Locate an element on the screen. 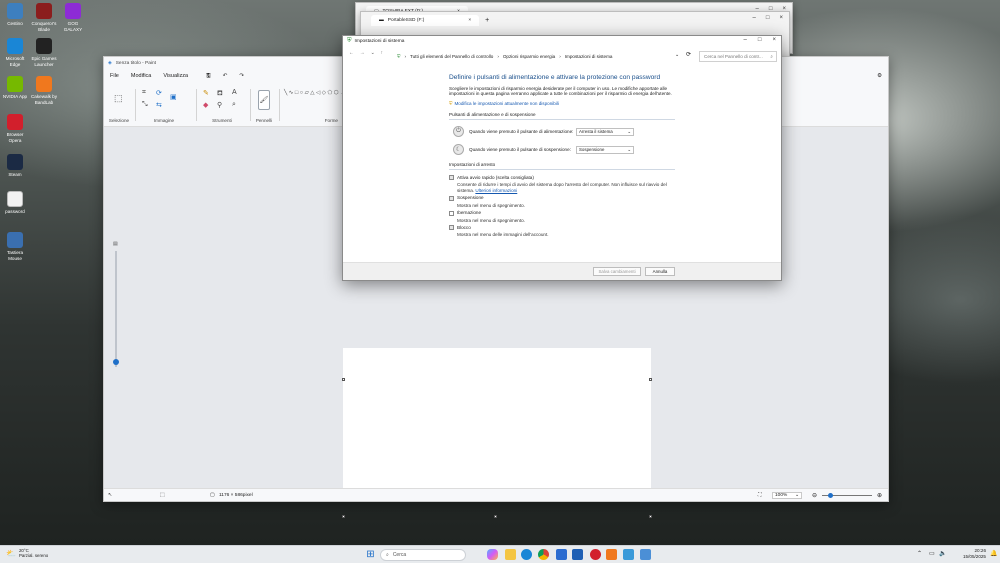 The image size is (1000, 563). desktop-shortcut: Steam is located at coordinates (15, 166).